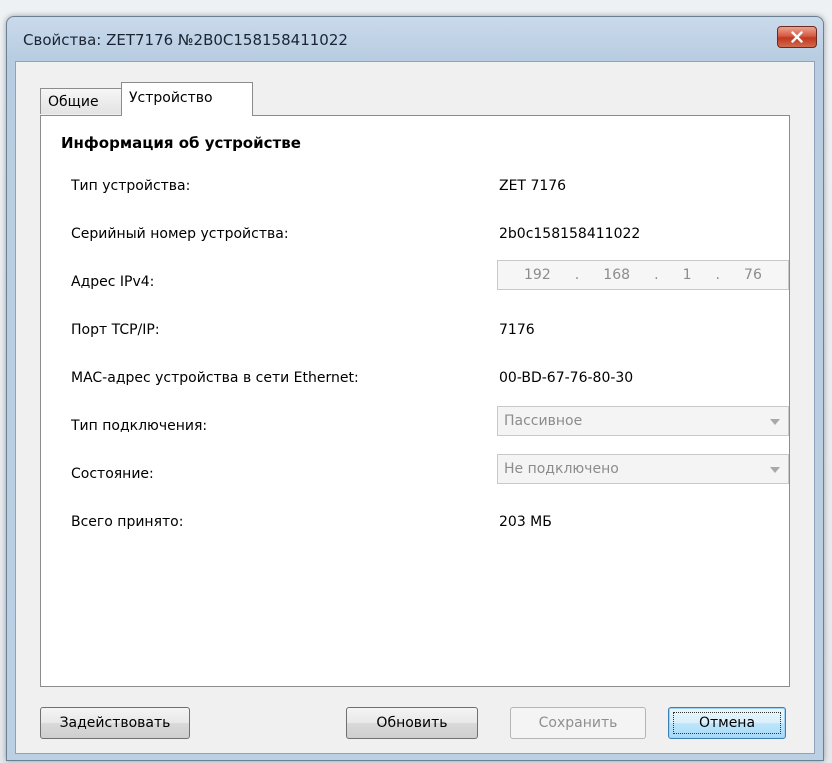 The height and width of the screenshot is (763, 832). Describe the element at coordinates (113, 282) in the screenshot. I see `ipv4-label: Адрес IPv4:` at that location.